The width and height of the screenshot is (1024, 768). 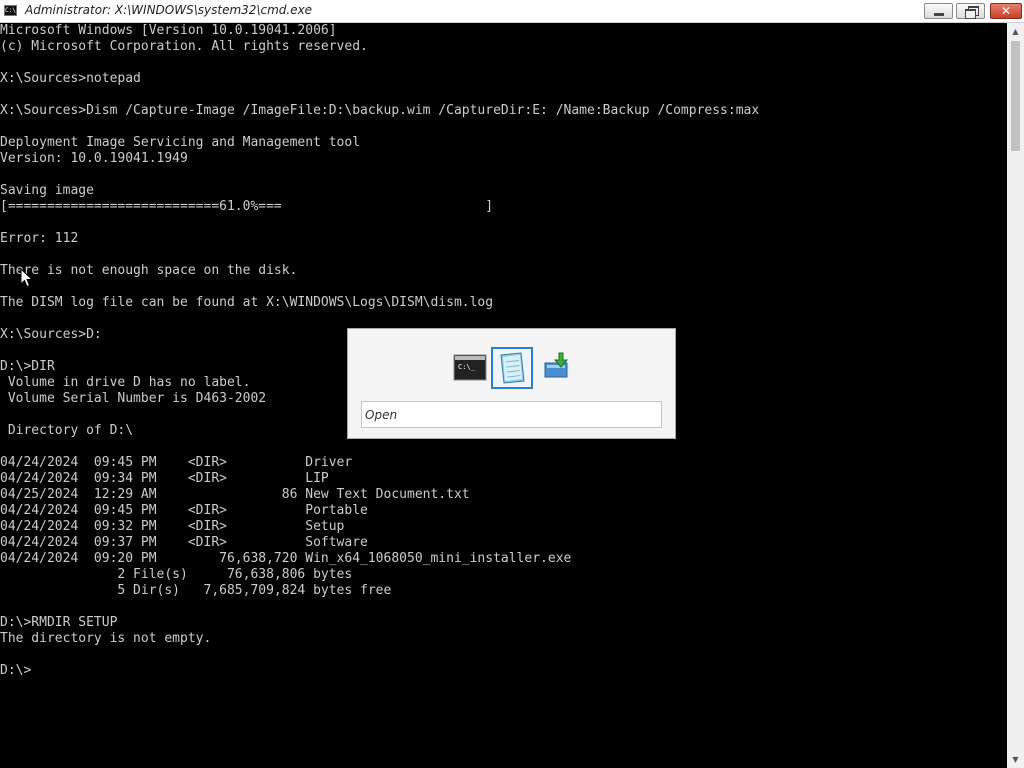 I want to click on console-line: 04/24/2024 09:45 PM <DIR> Driver, so click(x=176, y=462).